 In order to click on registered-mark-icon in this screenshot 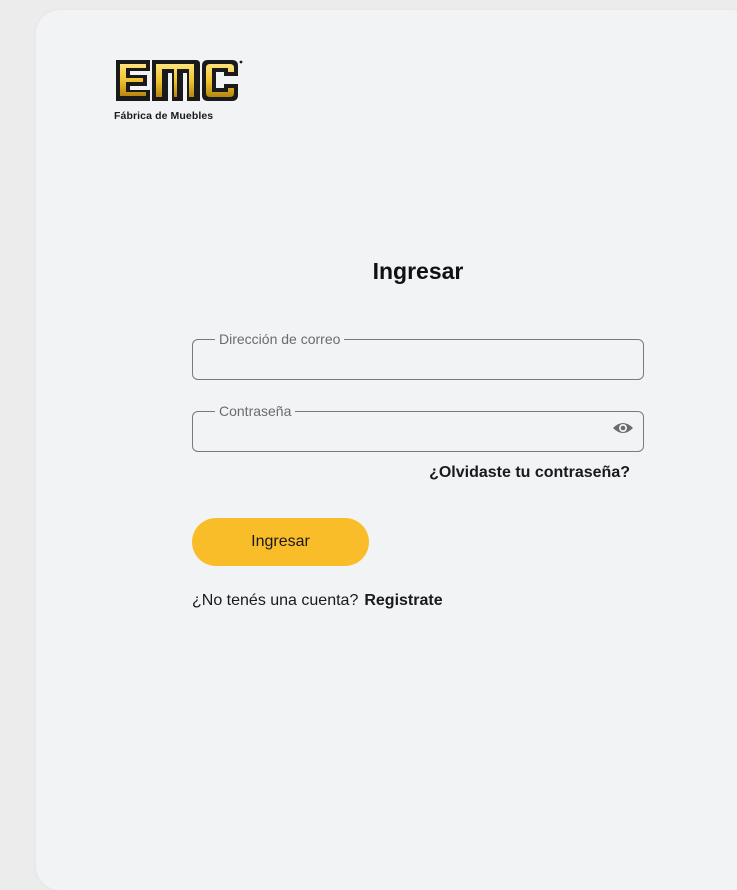, I will do `click(241, 62)`.